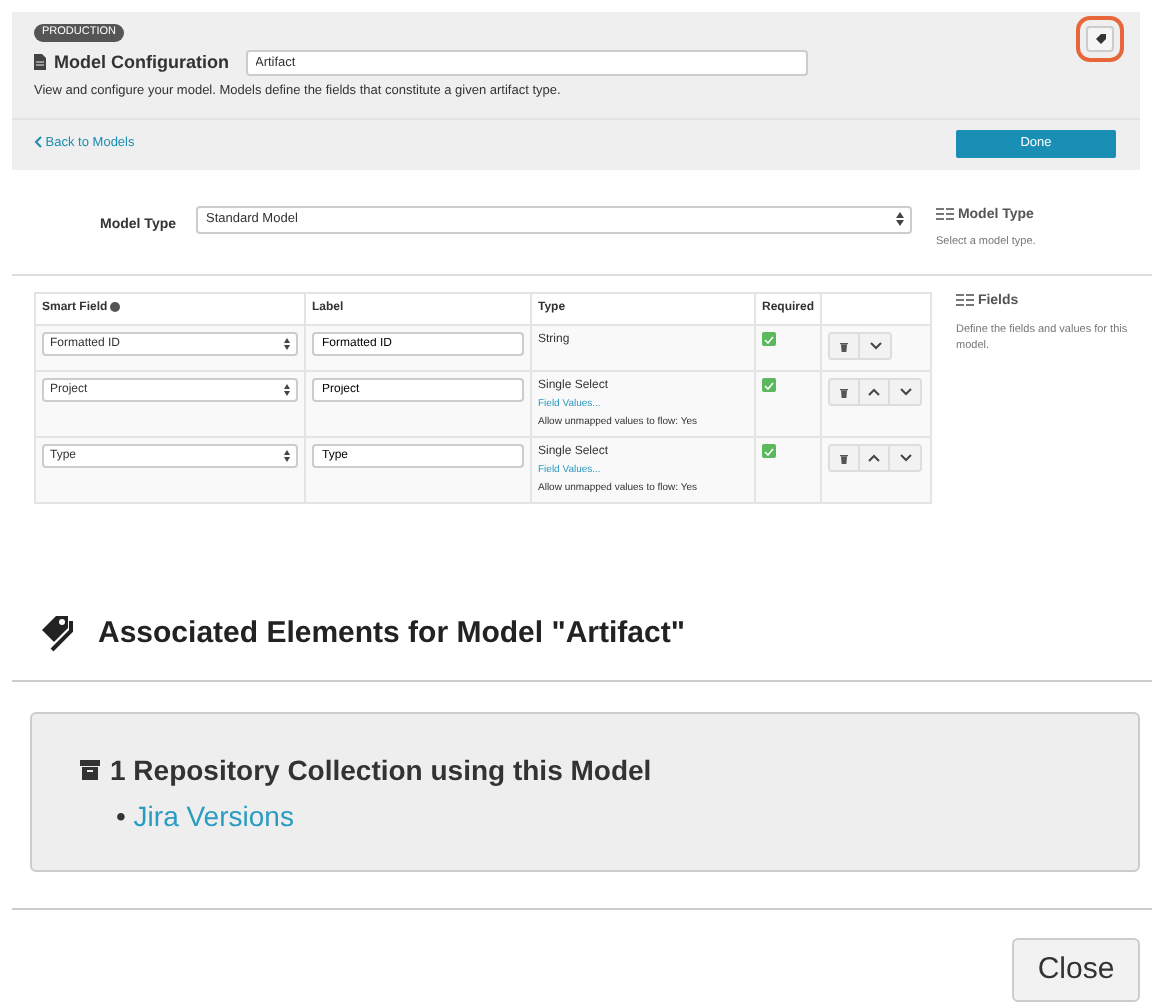  I want to click on help-icon, so click(115, 307).